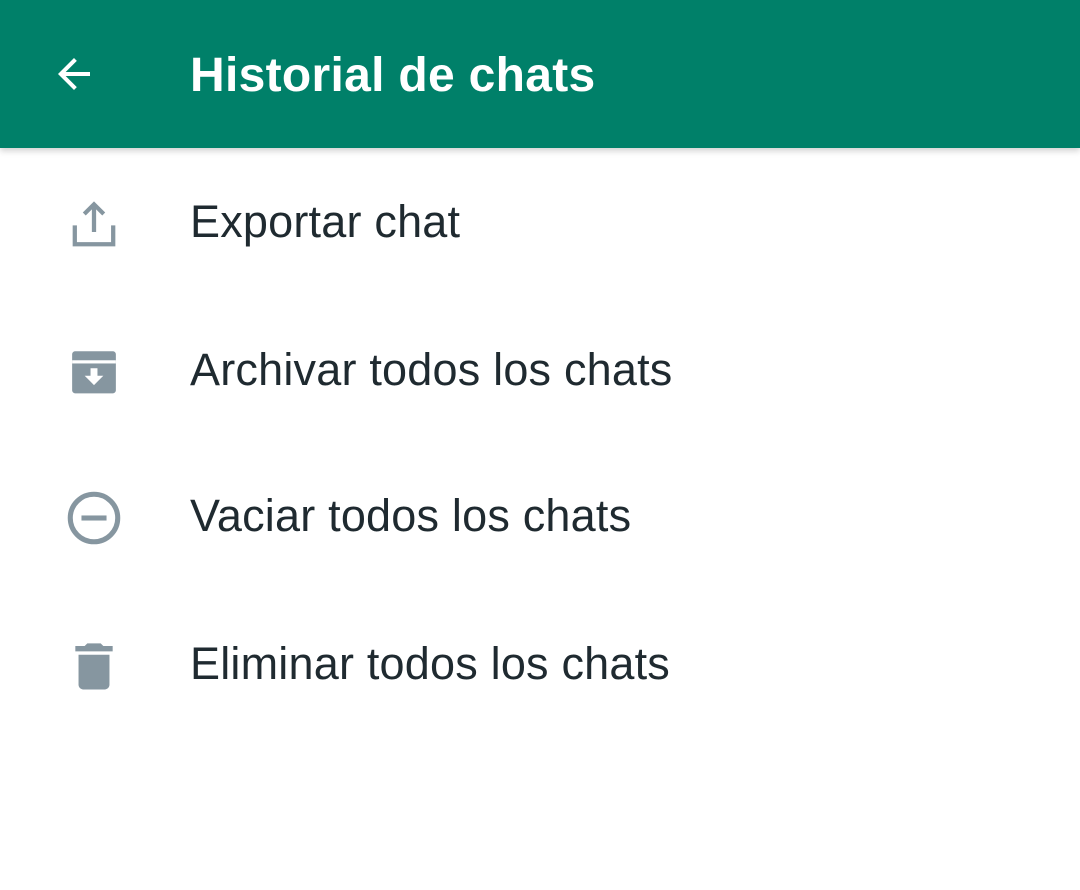 Image resolution: width=1080 pixels, height=890 pixels. What do you see at coordinates (431, 369) in the screenshot?
I see `menu-item-label: Archivar todos los chats` at bounding box center [431, 369].